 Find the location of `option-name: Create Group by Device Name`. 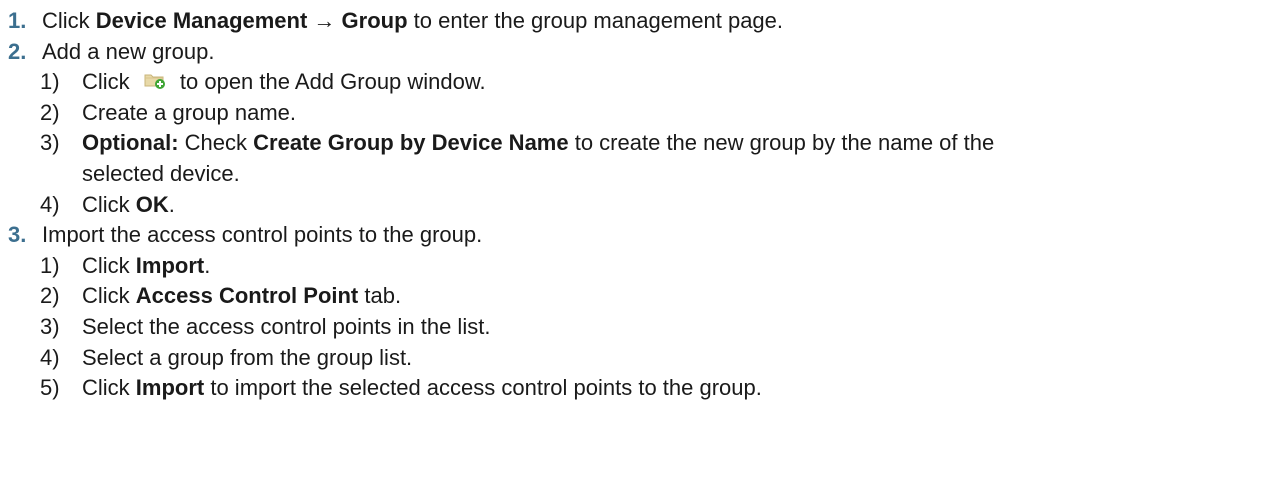

option-name: Create Group by Device Name is located at coordinates (411, 143).